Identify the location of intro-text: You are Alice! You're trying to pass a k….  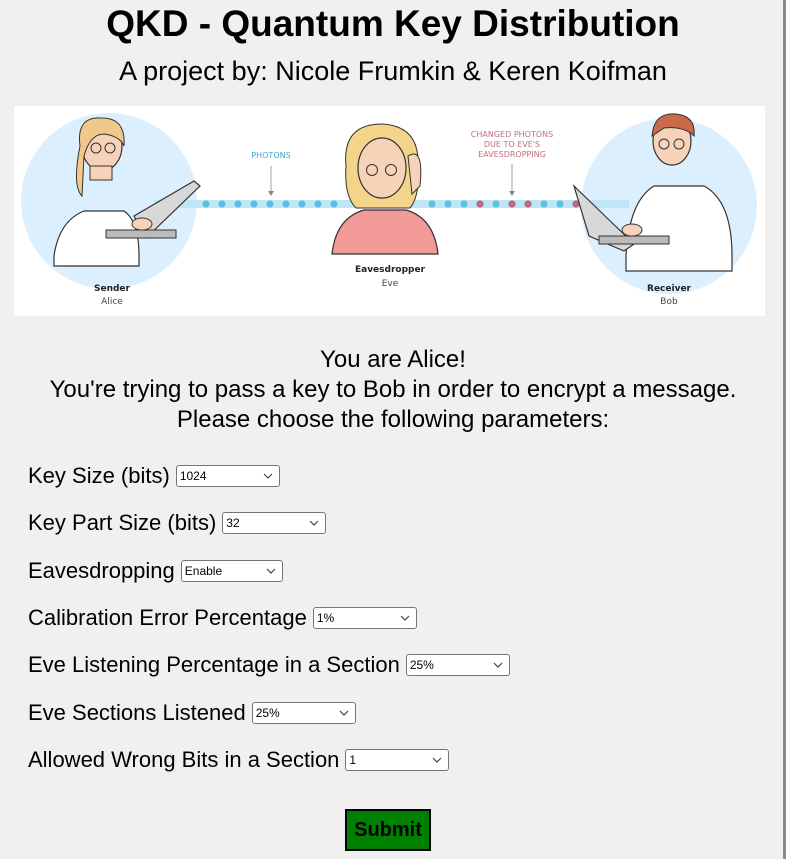
(393, 390).